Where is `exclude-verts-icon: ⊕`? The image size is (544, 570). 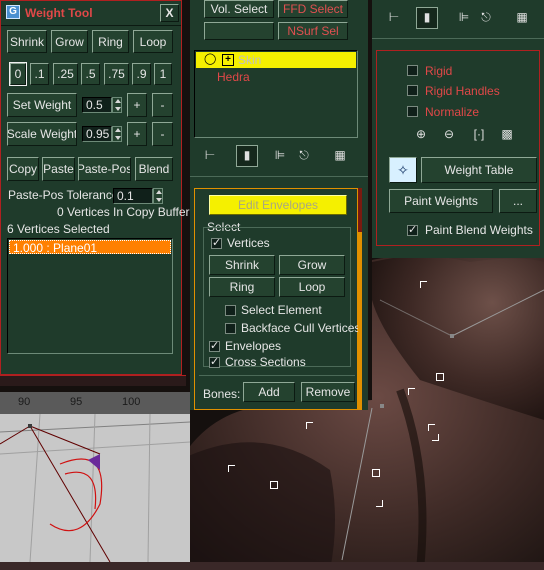 exclude-verts-icon: ⊕ is located at coordinates (421, 135).